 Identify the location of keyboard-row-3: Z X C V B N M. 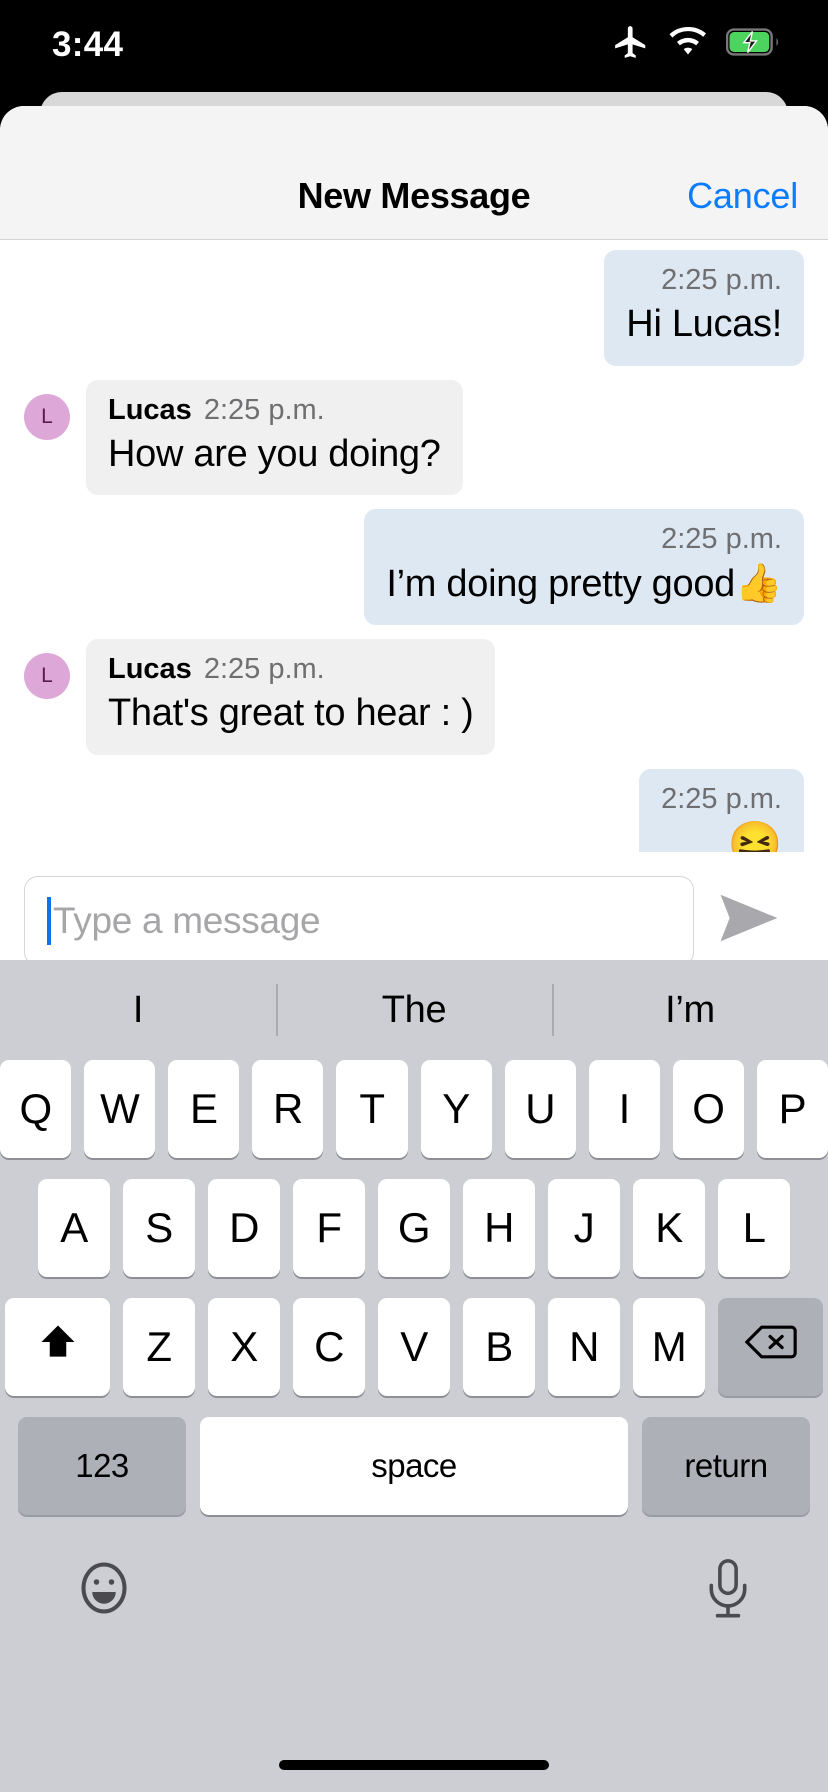
(414, 1347).